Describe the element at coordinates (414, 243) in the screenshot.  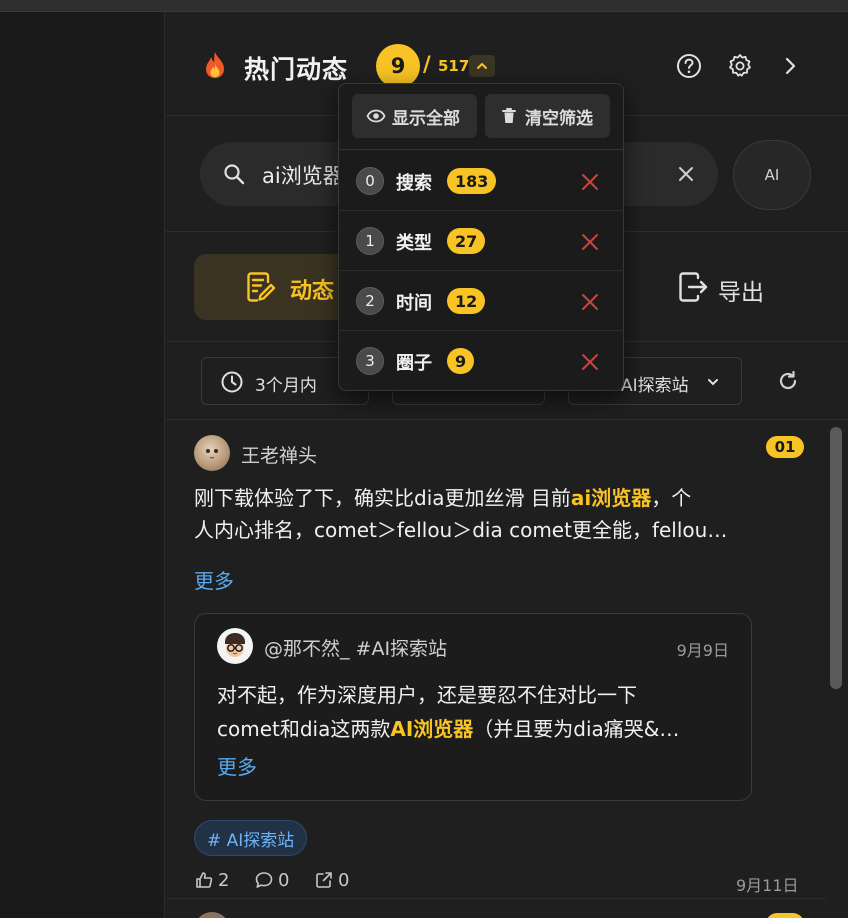
I see `filter-label: 类型` at that location.